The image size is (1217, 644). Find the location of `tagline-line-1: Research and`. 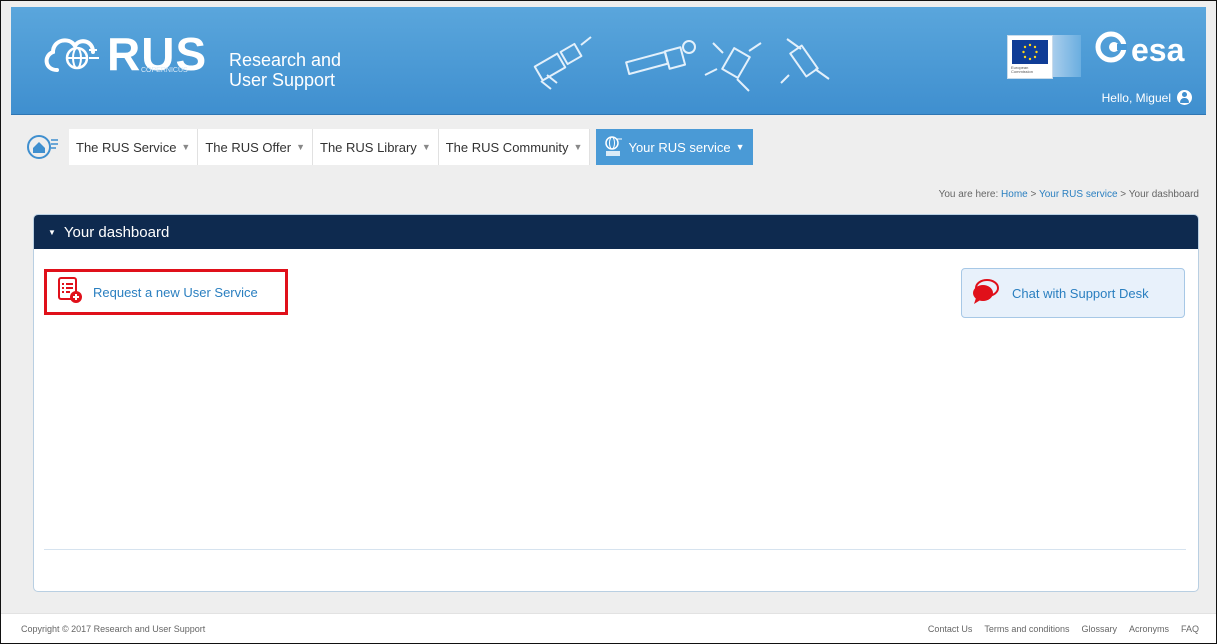

tagline-line-1: Research and is located at coordinates (285, 60).